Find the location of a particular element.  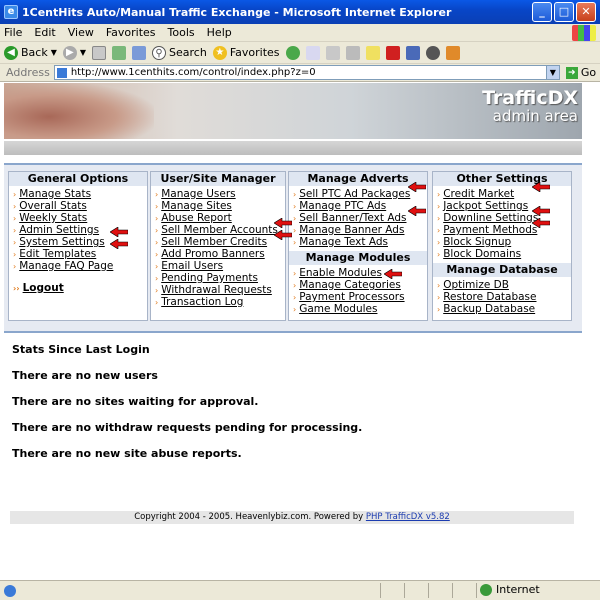

menu-item: › Manage FAQ Page is located at coordinates (80, 266).